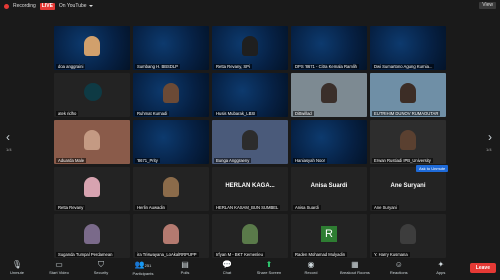  I want to click on start-video-button: ▭ Start Video, so click(59, 267).